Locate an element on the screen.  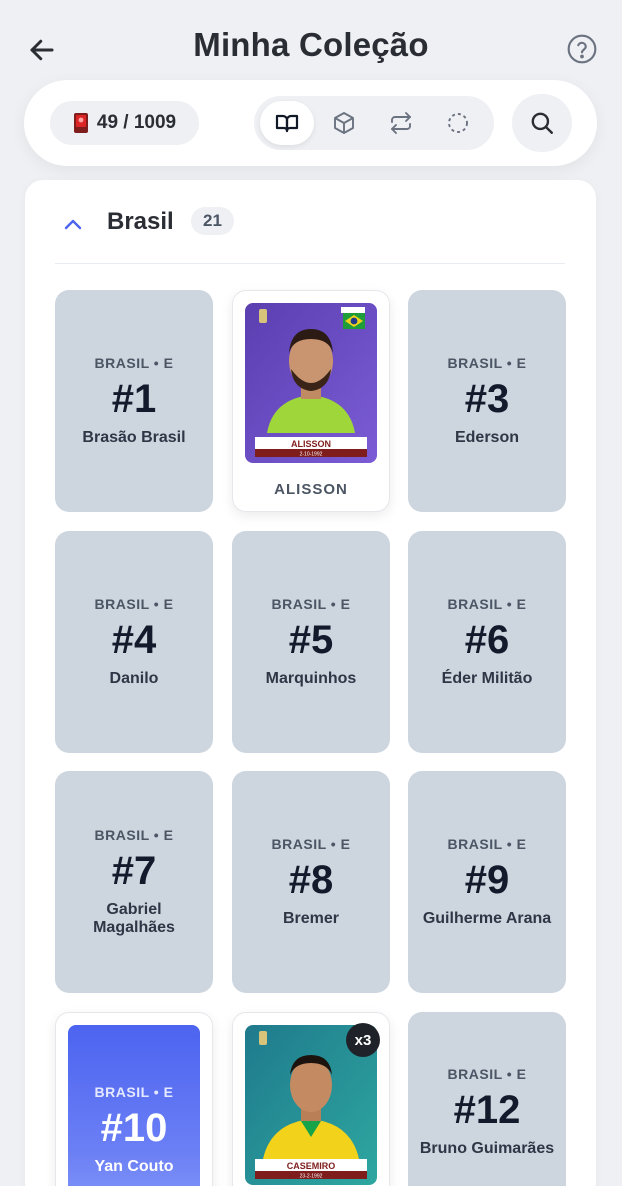
search-button is located at coordinates (542, 123).